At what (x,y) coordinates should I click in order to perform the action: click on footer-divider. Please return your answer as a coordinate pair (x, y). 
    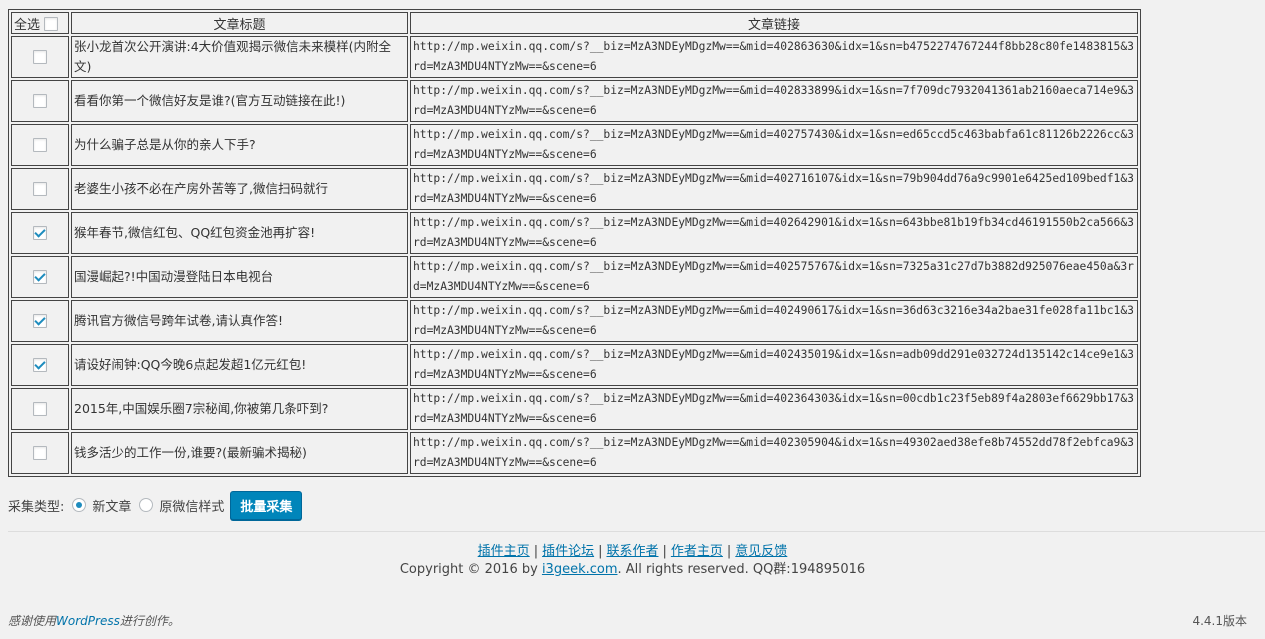
    Looking at the image, I should click on (636, 531).